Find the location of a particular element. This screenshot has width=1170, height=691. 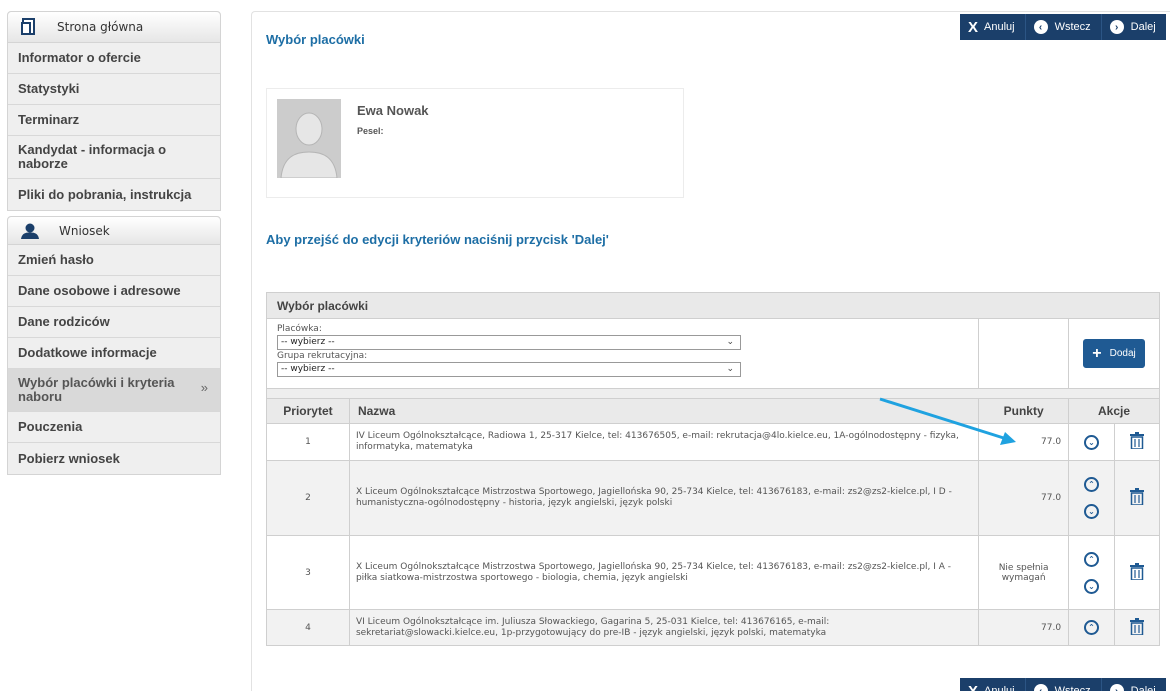

header-actions: Akcje is located at coordinates (1114, 411).